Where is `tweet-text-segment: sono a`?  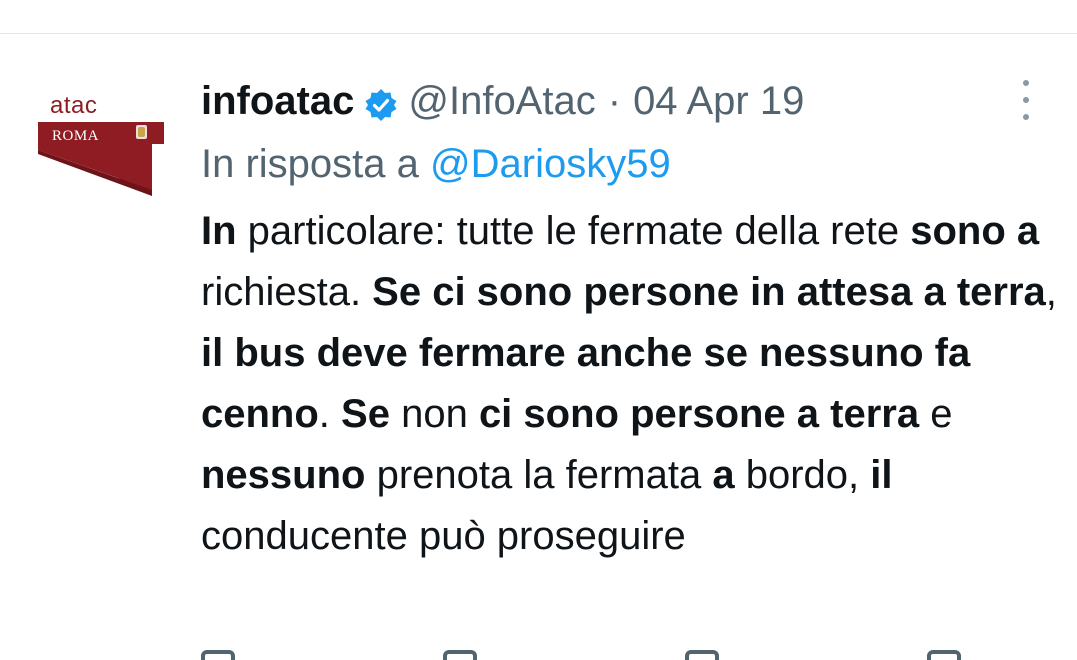
tweet-text-segment: sono a is located at coordinates (975, 231).